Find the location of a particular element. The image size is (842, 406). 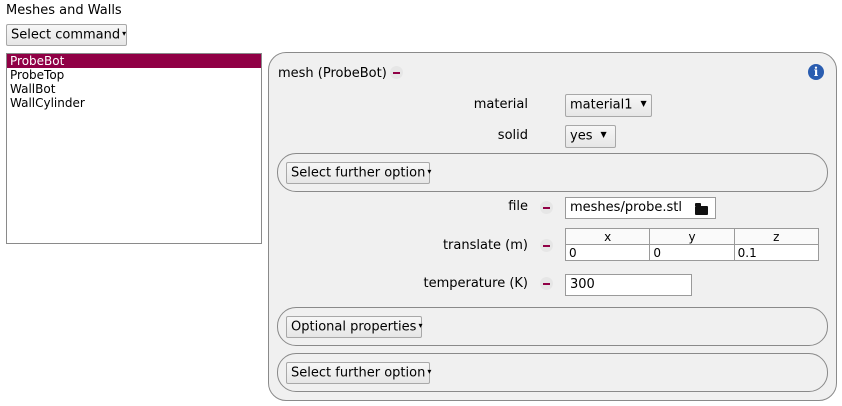

temperature-field: 300 is located at coordinates (628, 285).